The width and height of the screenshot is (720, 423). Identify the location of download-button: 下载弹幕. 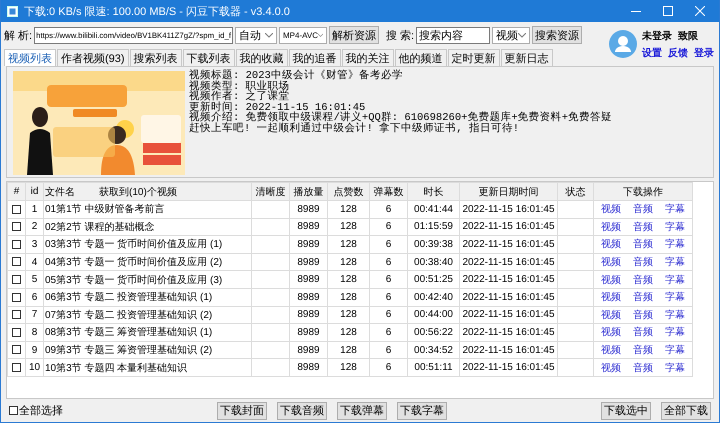
(362, 411).